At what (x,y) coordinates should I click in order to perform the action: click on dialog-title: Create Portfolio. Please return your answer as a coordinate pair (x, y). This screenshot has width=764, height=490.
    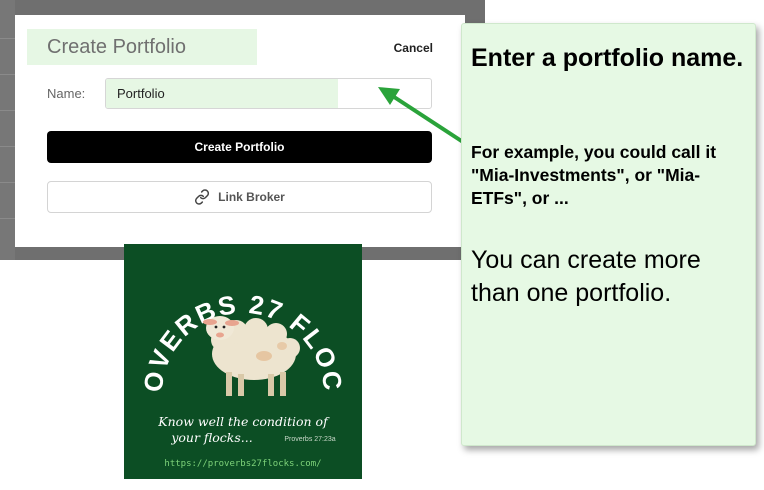
    Looking at the image, I should click on (142, 47).